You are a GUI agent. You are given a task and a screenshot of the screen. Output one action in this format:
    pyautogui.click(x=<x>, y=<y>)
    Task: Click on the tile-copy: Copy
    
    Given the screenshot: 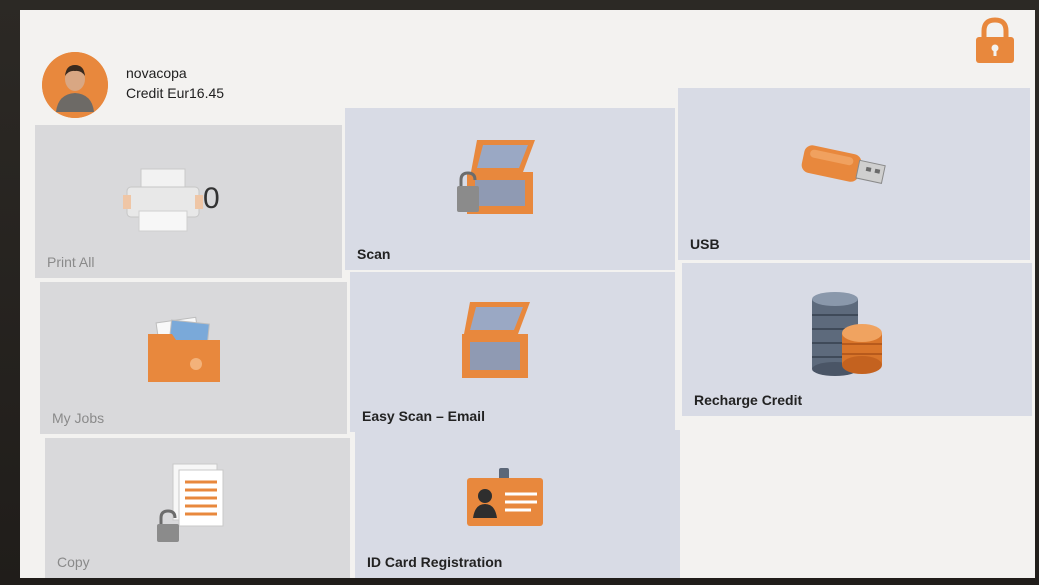 What is the action you would take?
    pyautogui.click(x=197, y=508)
    